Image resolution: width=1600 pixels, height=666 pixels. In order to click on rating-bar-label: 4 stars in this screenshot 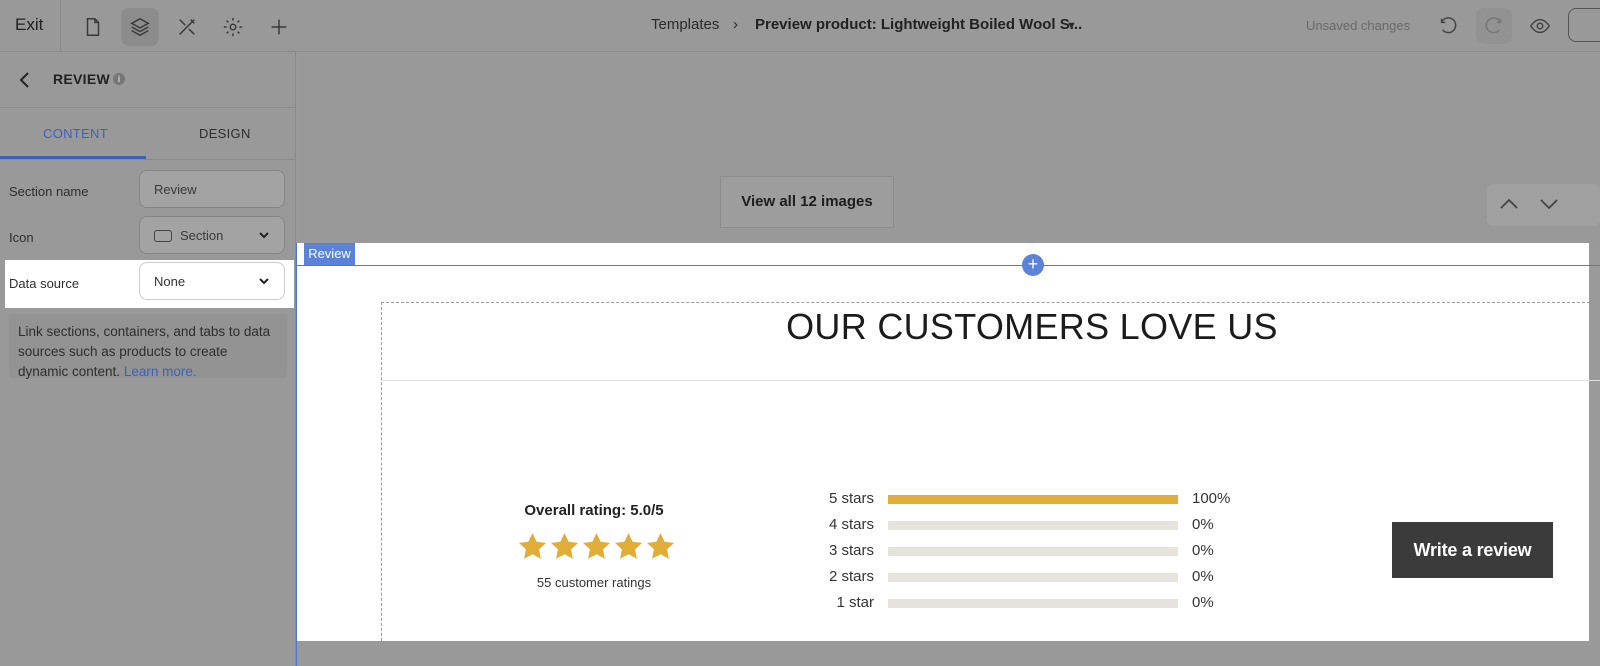, I will do `click(851, 524)`.